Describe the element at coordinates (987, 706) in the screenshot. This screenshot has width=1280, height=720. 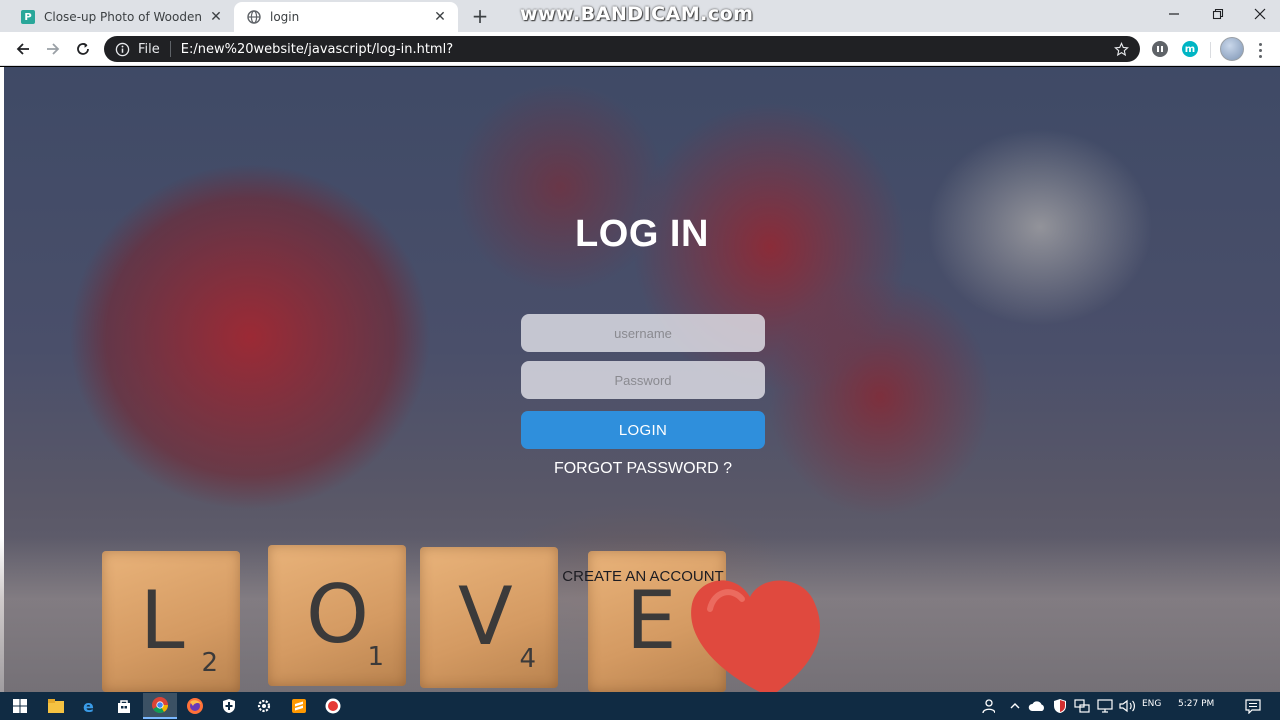
I see `people-icon` at that location.